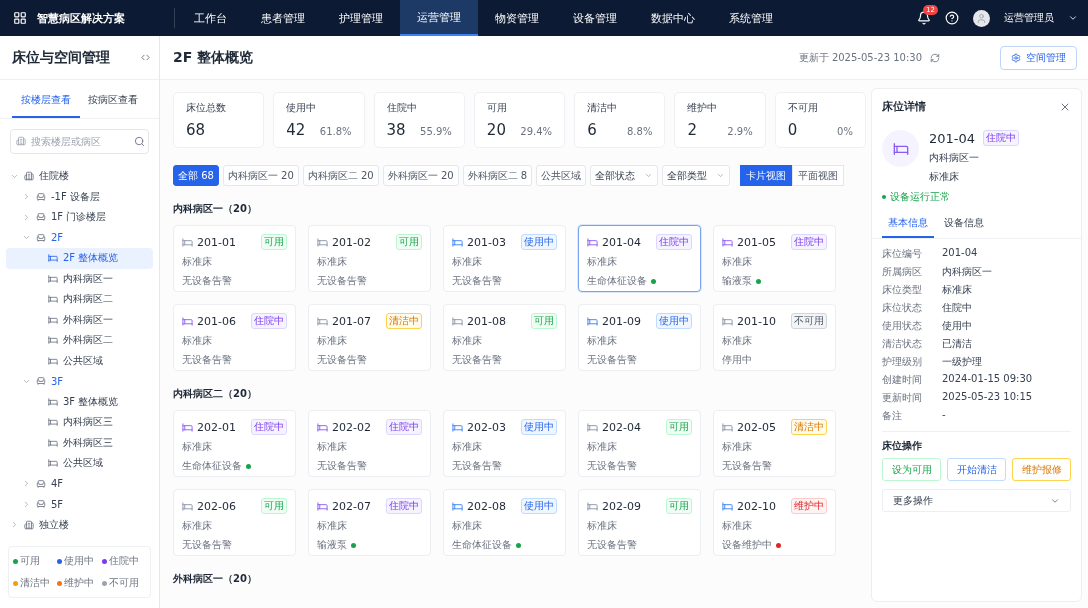 The image size is (1088, 608). What do you see at coordinates (924, 18) in the screenshot?
I see `bell-icon` at bounding box center [924, 18].